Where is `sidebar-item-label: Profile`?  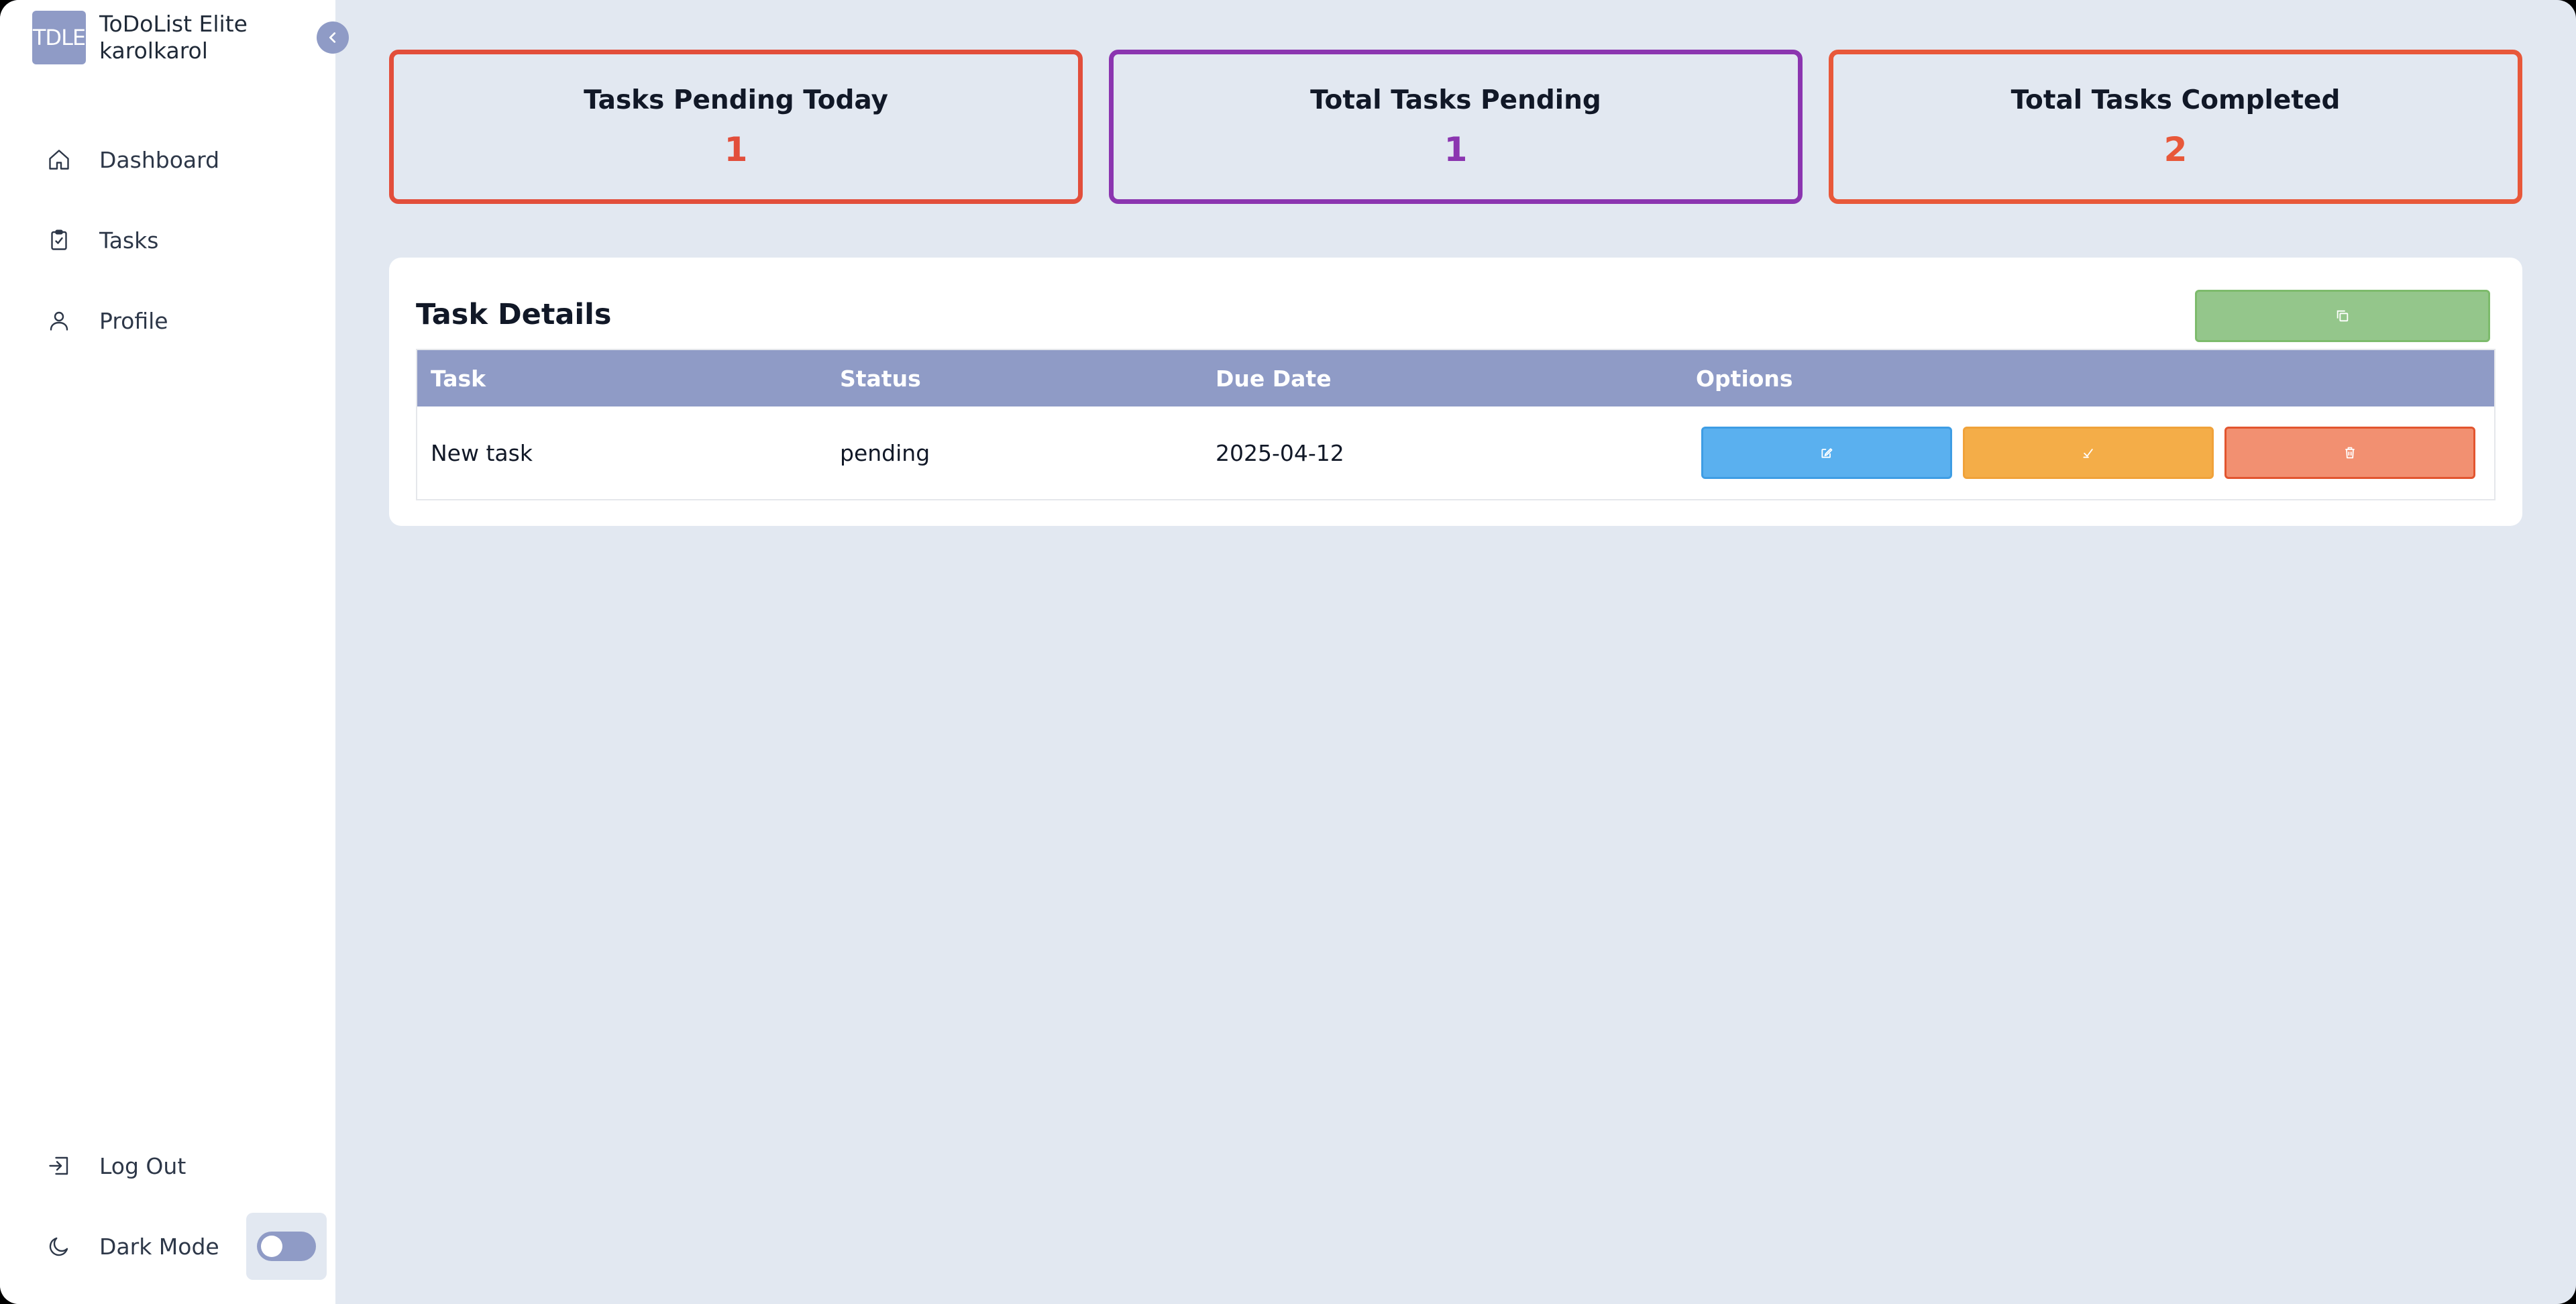 sidebar-item-label: Profile is located at coordinates (133, 321).